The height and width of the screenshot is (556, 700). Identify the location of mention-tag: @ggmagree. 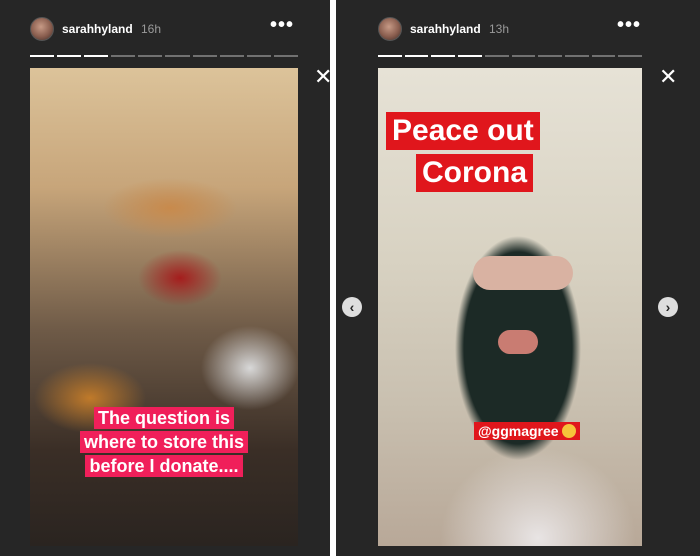
(527, 431).